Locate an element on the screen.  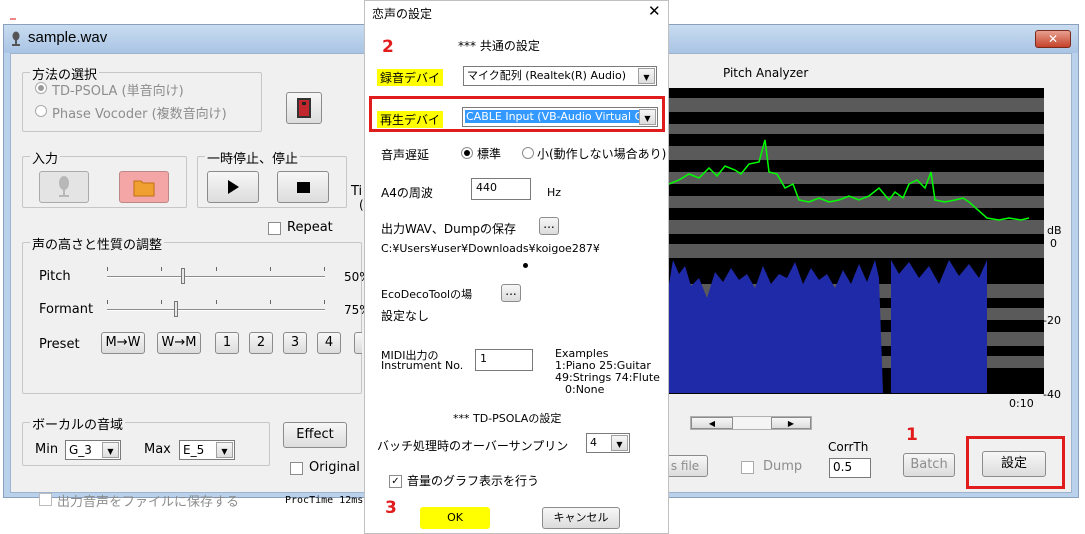
db-tick-20: -20 is located at coordinates (1052, 320).